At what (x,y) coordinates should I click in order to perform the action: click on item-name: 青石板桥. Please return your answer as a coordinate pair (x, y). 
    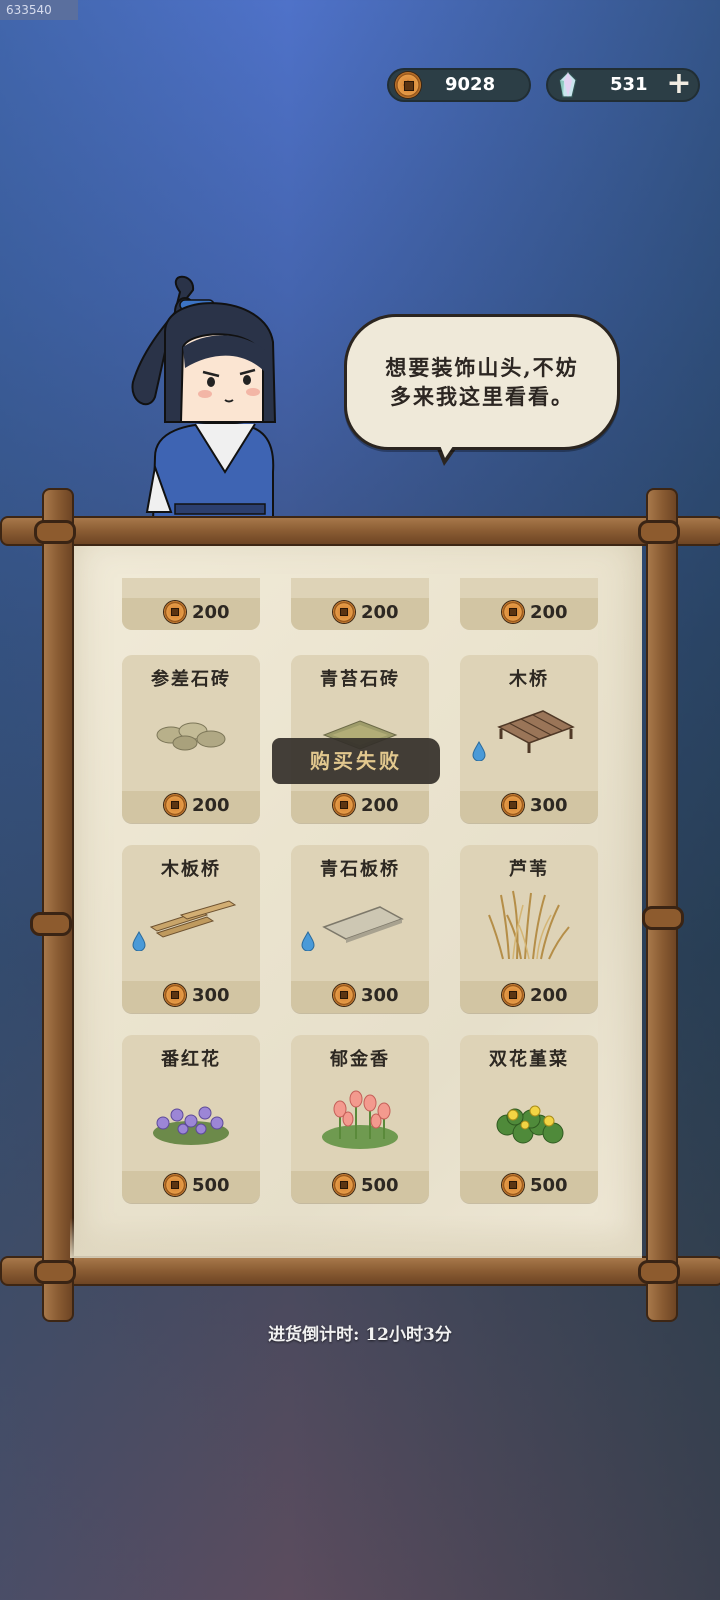
    Looking at the image, I should click on (360, 869).